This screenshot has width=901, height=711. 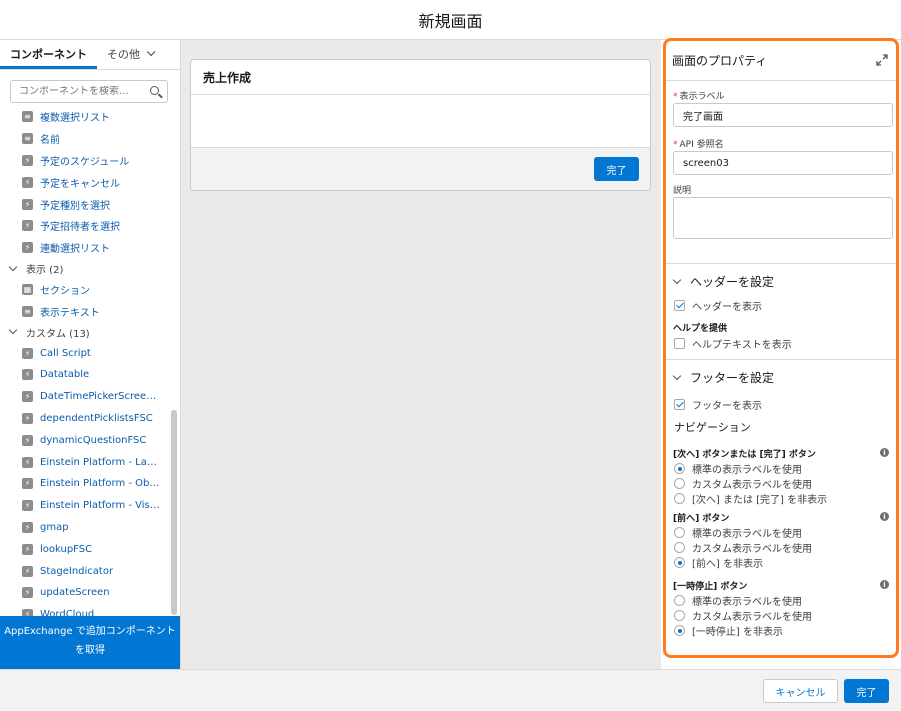 What do you see at coordinates (90, 593) in the screenshot?
I see `component-item: ⚡ updateScreen` at bounding box center [90, 593].